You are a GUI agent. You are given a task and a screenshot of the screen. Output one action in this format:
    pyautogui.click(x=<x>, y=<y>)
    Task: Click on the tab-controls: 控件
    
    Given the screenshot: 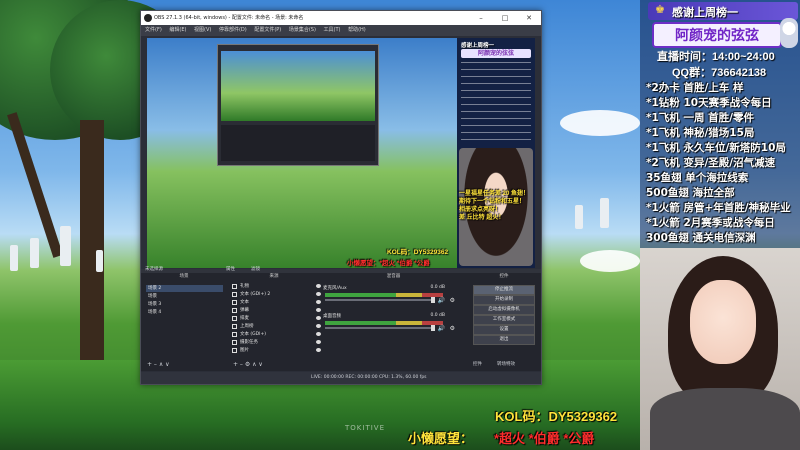 What is the action you would take?
    pyautogui.click(x=477, y=364)
    